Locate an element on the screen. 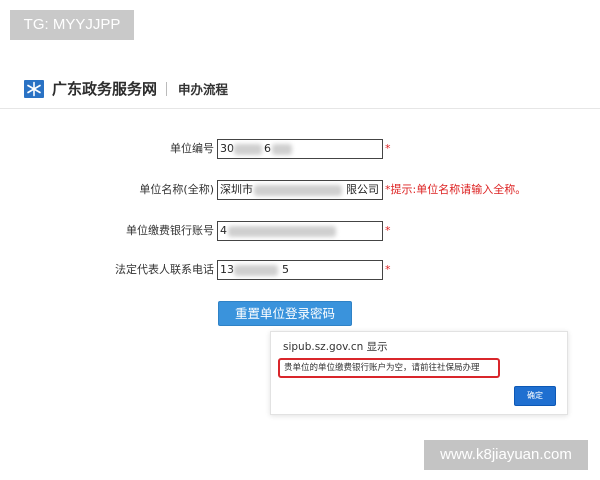  phone-value-start: 13 is located at coordinates (227, 269).